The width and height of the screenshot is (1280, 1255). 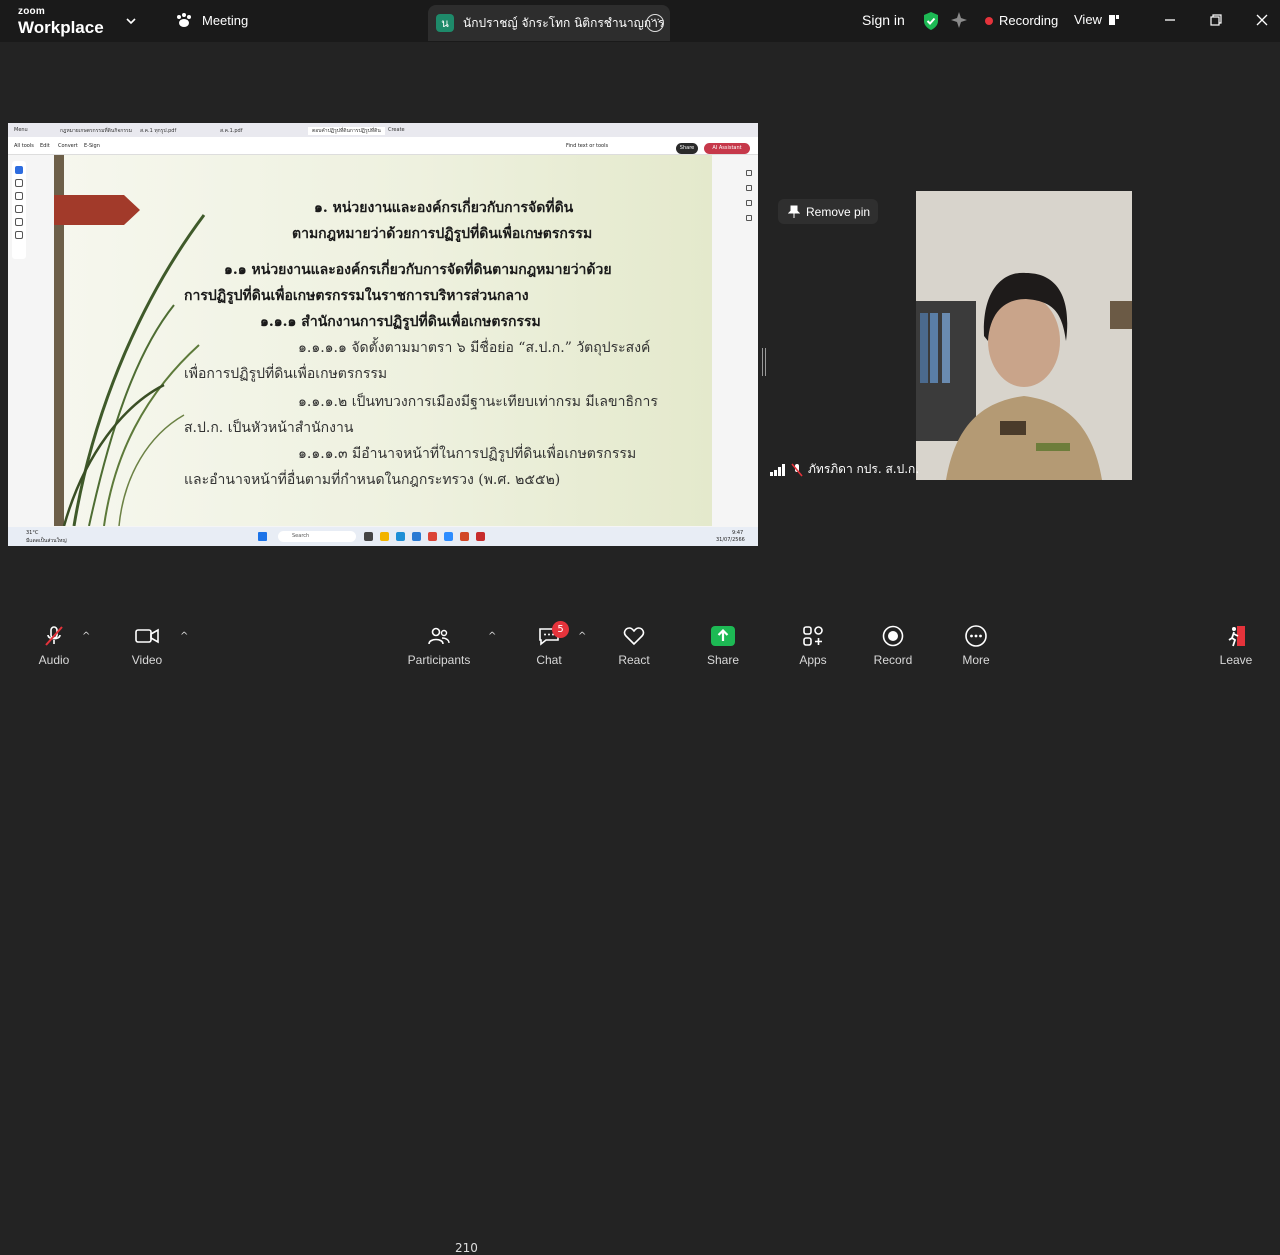 I want to click on pen-tool-icon, so click(x=19, y=196).